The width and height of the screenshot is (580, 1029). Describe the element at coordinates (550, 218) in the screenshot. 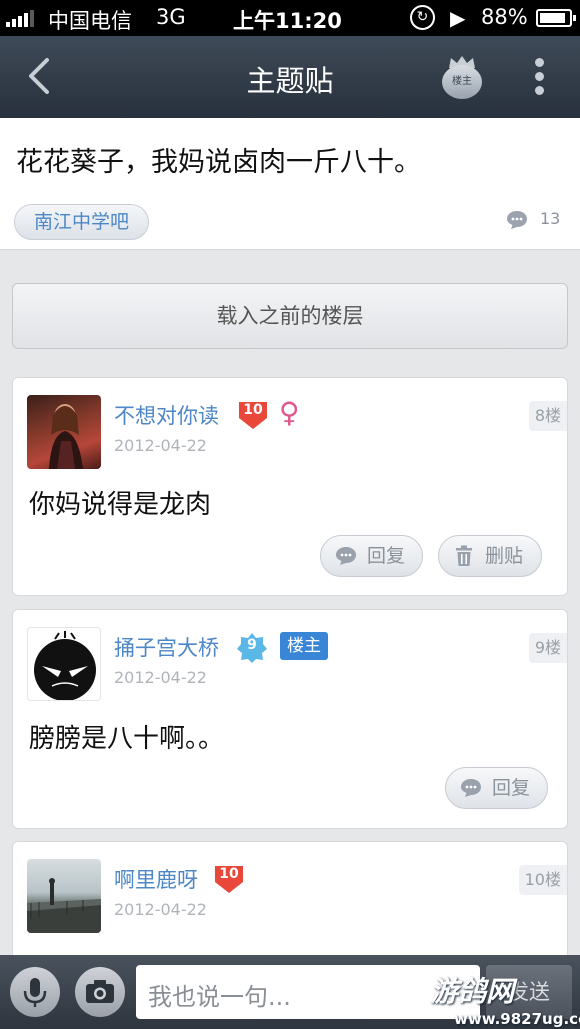

I see `reply-count: 13` at that location.